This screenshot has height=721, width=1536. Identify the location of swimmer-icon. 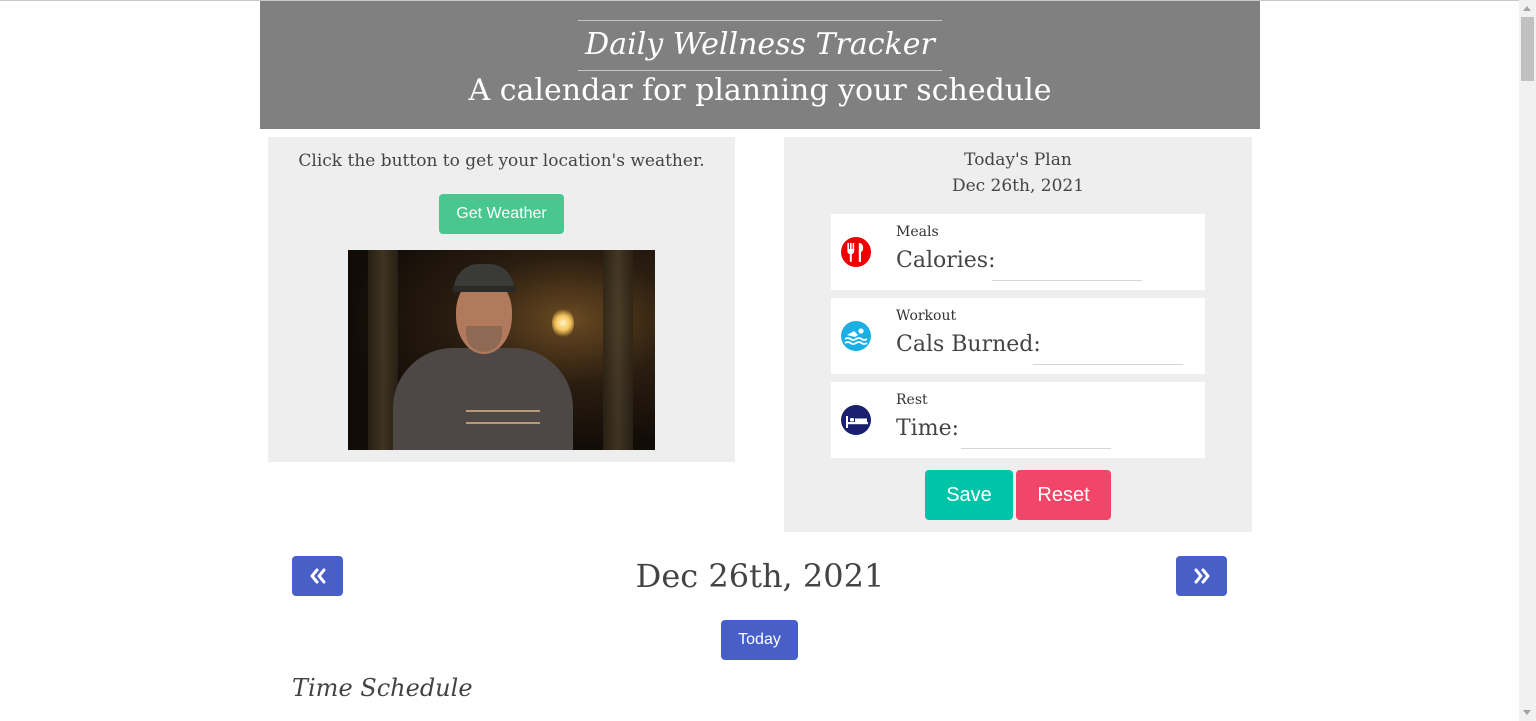
(856, 336).